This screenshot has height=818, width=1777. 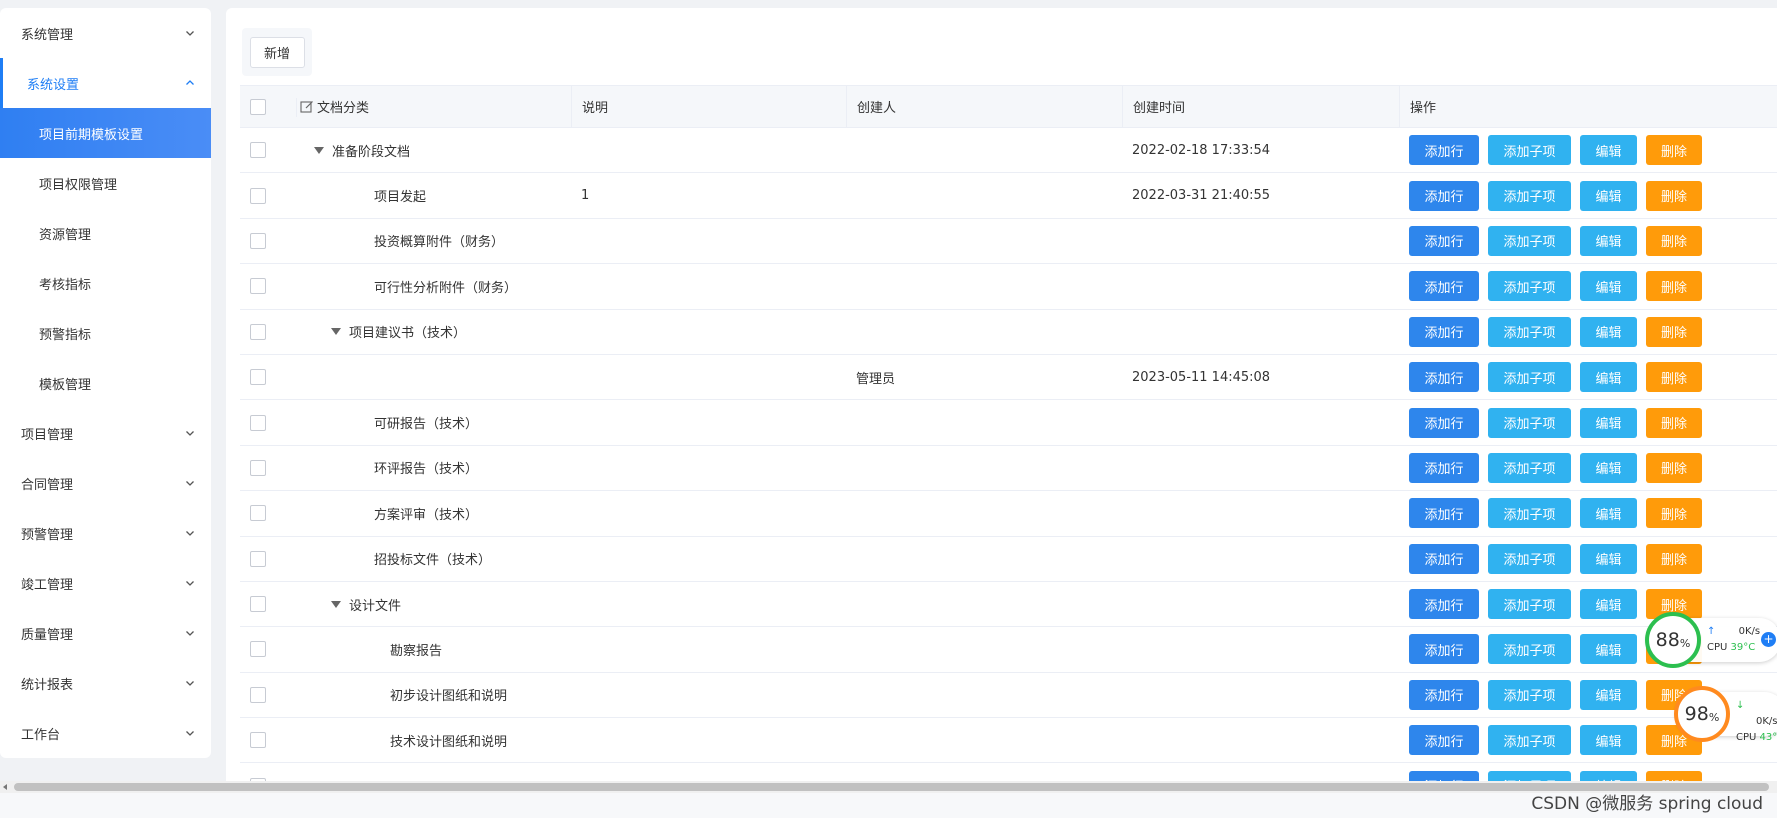 I want to click on new-button: 新增, so click(x=277, y=52).